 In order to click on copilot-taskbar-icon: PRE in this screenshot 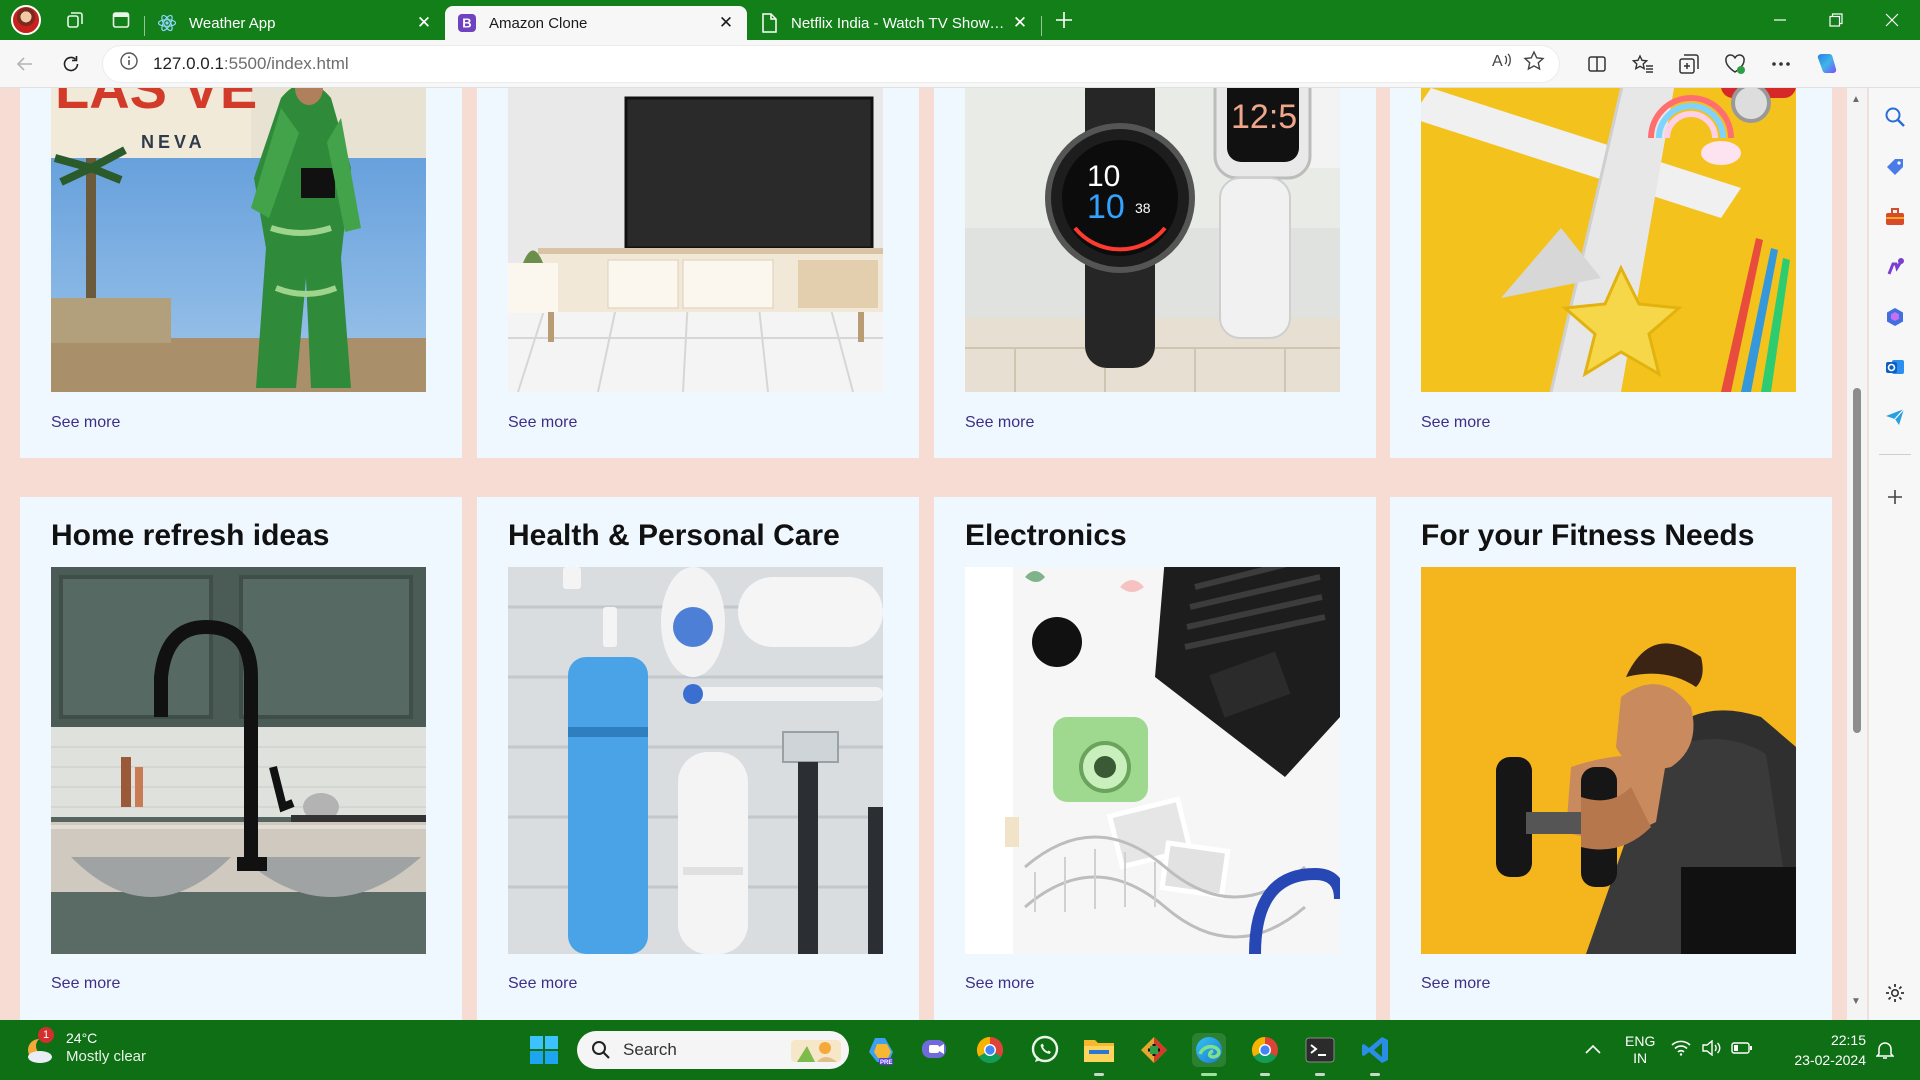, I will do `click(881, 1050)`.